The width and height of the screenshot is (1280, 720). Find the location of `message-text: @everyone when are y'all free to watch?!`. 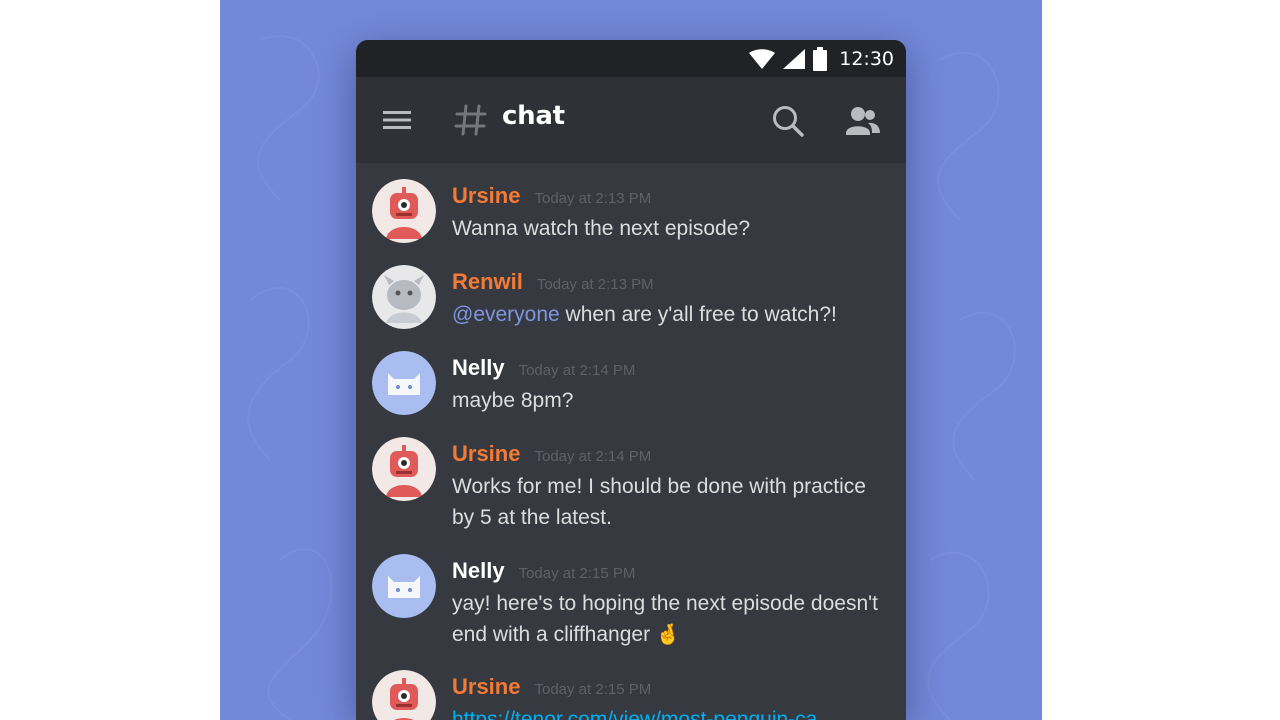

message-text: @everyone when are y'all free to watch?! is located at coordinates (672, 314).